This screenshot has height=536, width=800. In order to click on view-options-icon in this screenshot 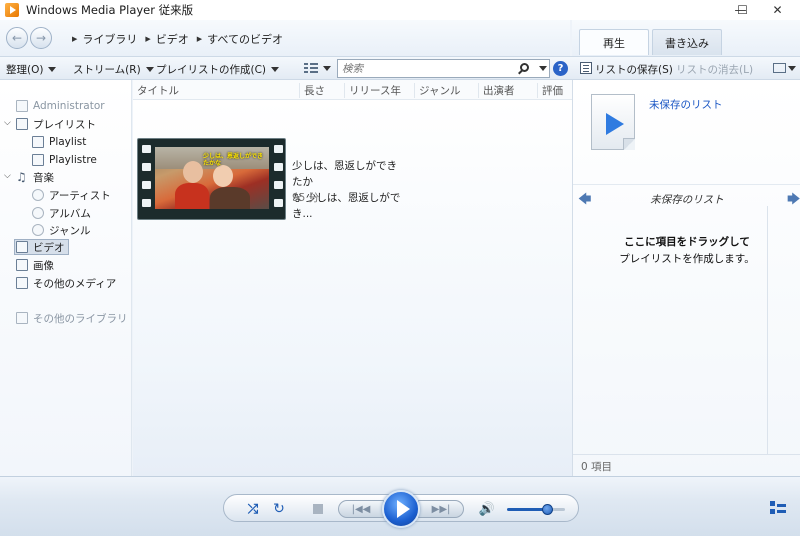, I will do `click(311, 68)`.